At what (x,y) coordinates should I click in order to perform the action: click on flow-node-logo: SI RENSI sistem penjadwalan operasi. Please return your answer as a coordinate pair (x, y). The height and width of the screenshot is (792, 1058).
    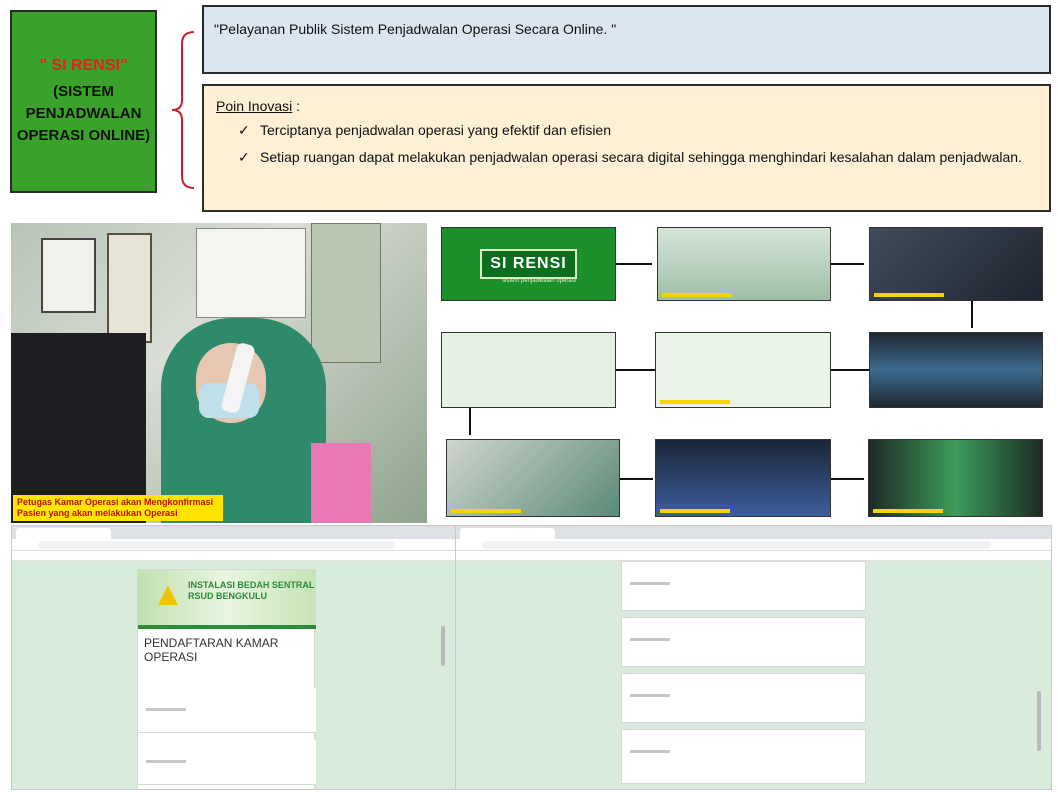
    Looking at the image, I should click on (528, 264).